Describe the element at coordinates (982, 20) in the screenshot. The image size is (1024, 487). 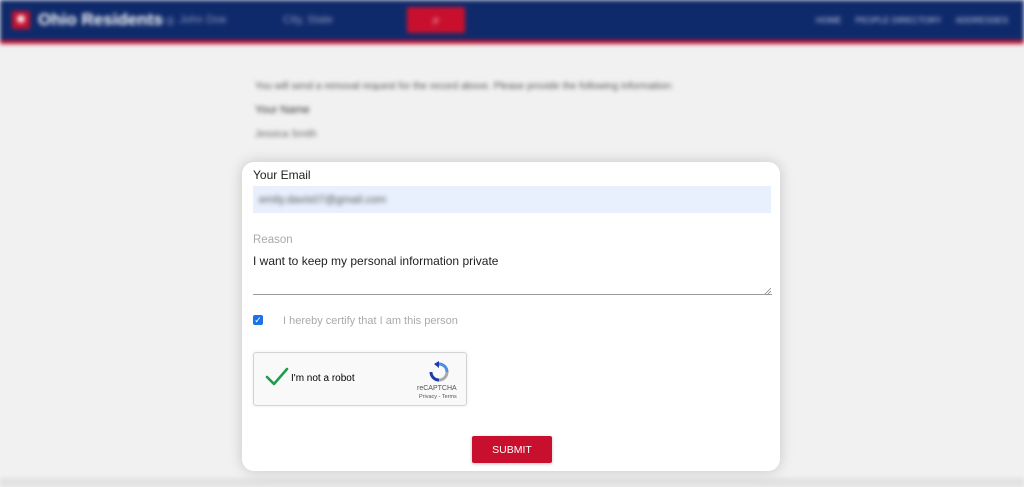
I see `nav-addresses: ADDRESSES` at that location.